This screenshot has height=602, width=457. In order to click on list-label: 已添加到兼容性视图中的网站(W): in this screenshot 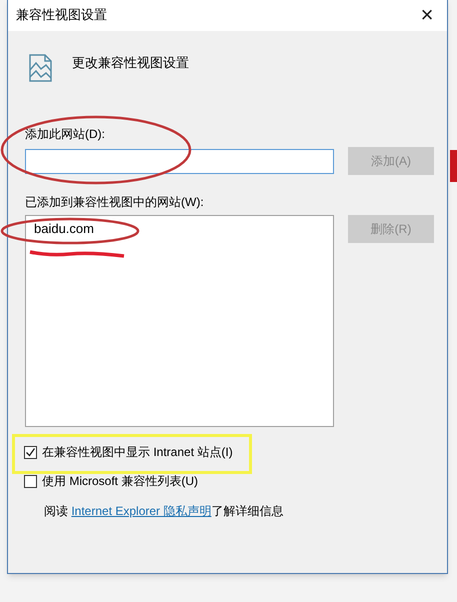, I will do `click(115, 202)`.